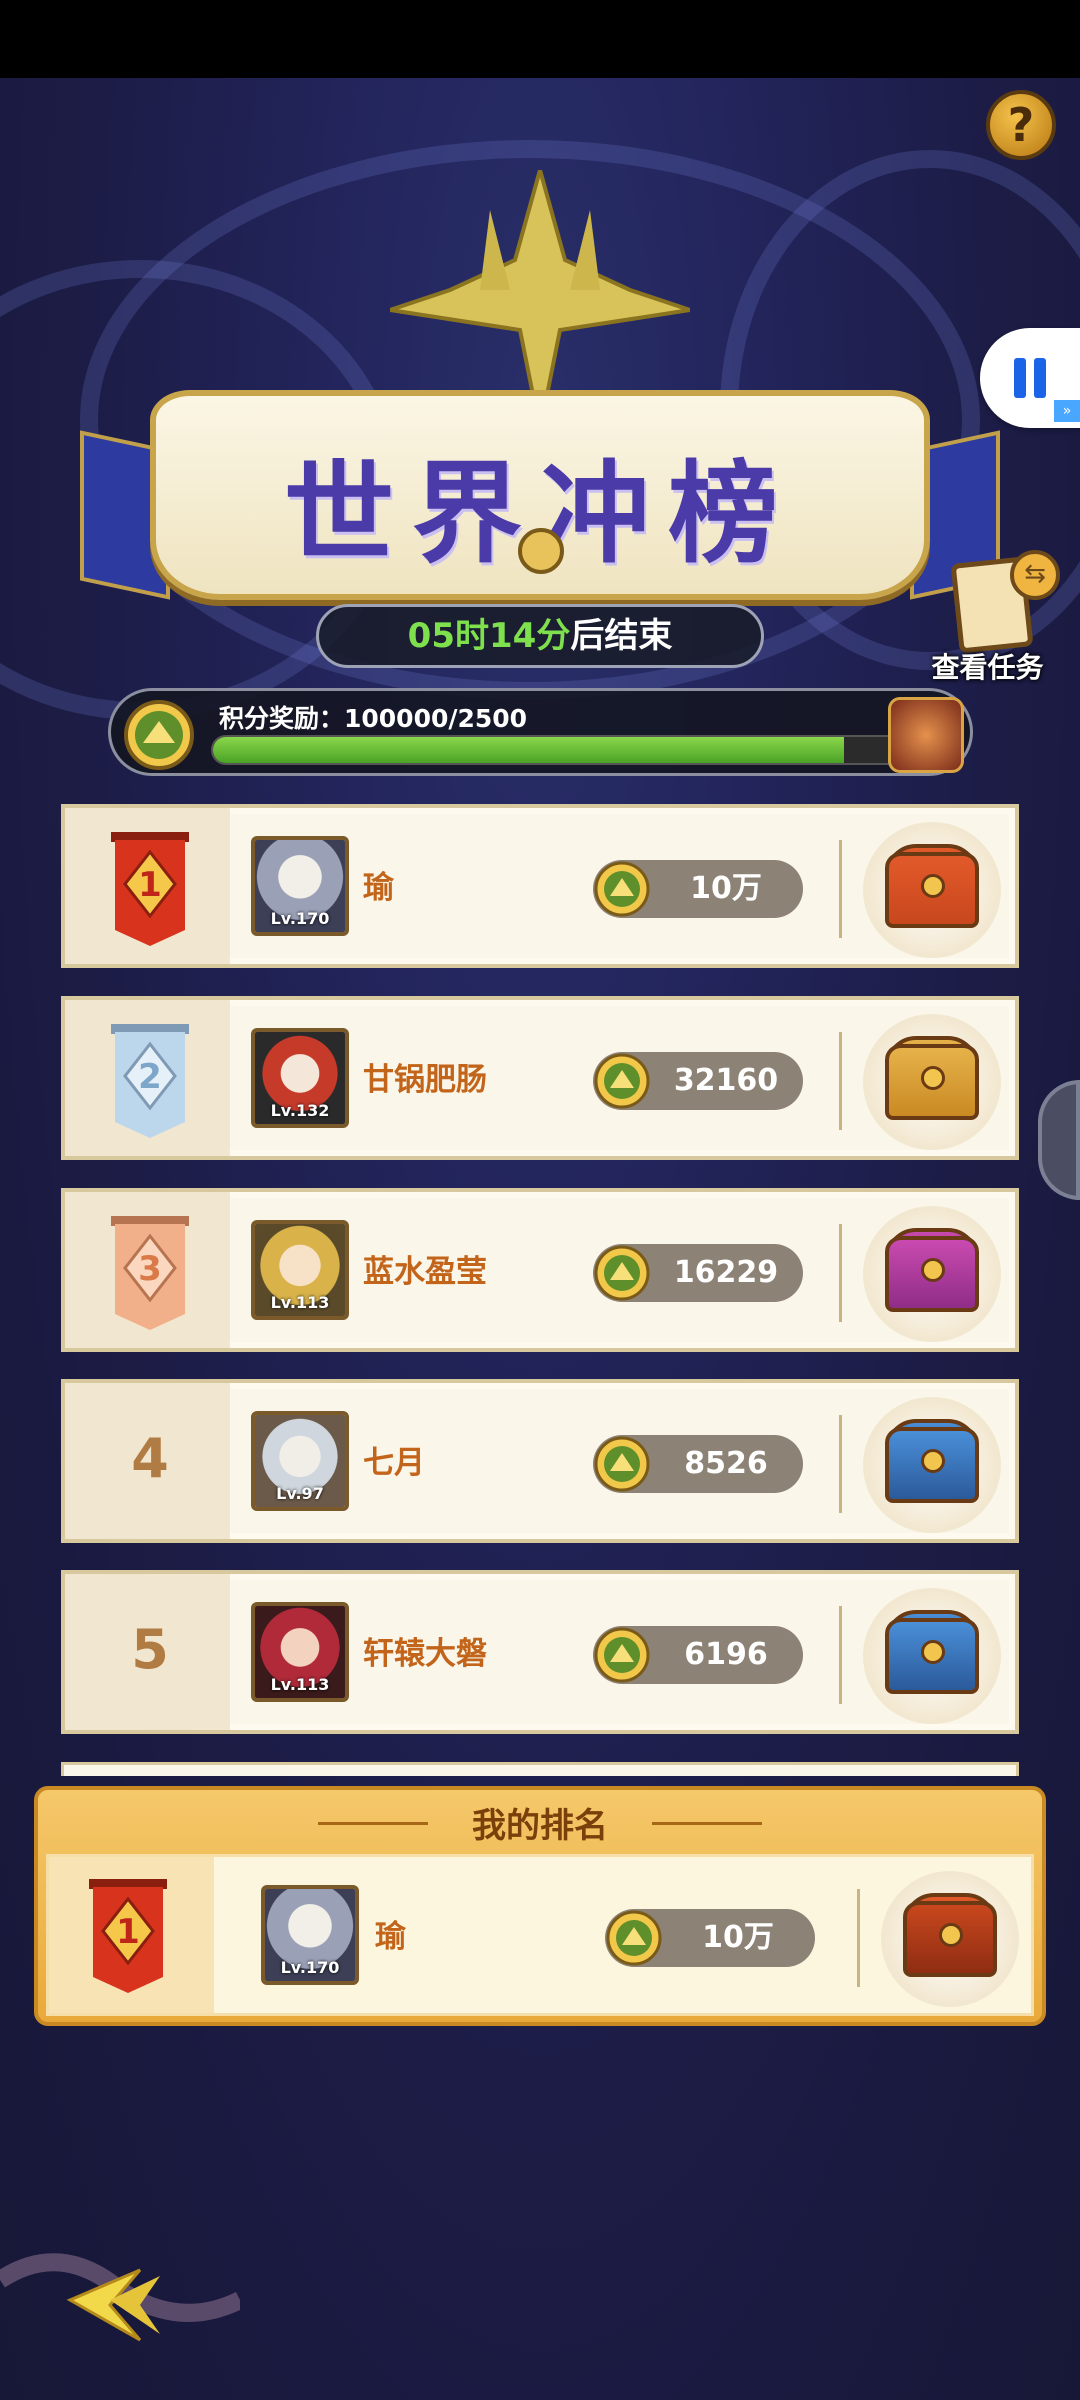  What do you see at coordinates (726, 1463) in the screenshot?
I see `score-value: 8526` at bounding box center [726, 1463].